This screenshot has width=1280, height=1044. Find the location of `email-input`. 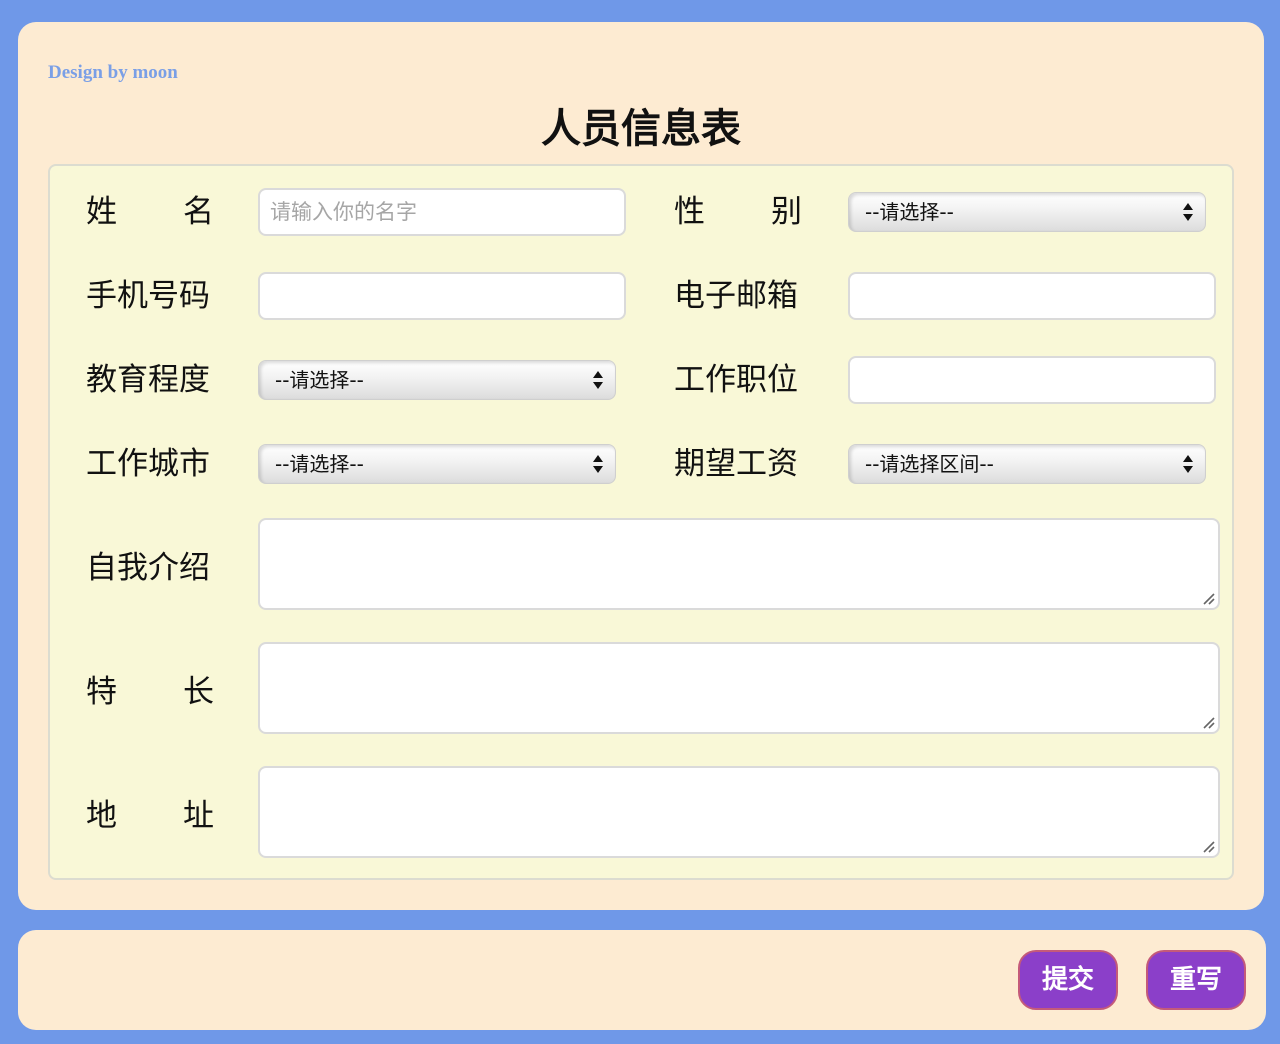

email-input is located at coordinates (1032, 296).